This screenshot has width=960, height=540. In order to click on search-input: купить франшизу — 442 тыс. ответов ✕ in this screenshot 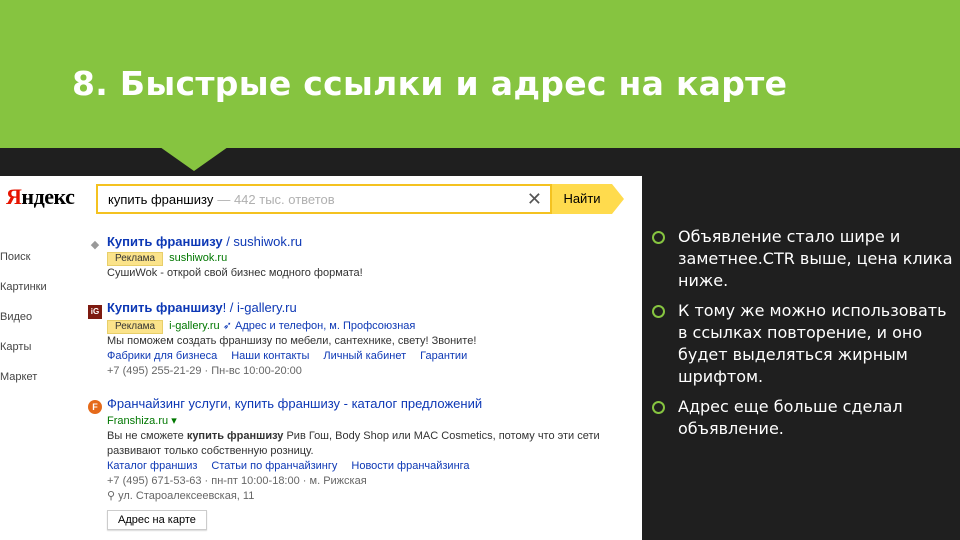, I will do `click(324, 199)`.